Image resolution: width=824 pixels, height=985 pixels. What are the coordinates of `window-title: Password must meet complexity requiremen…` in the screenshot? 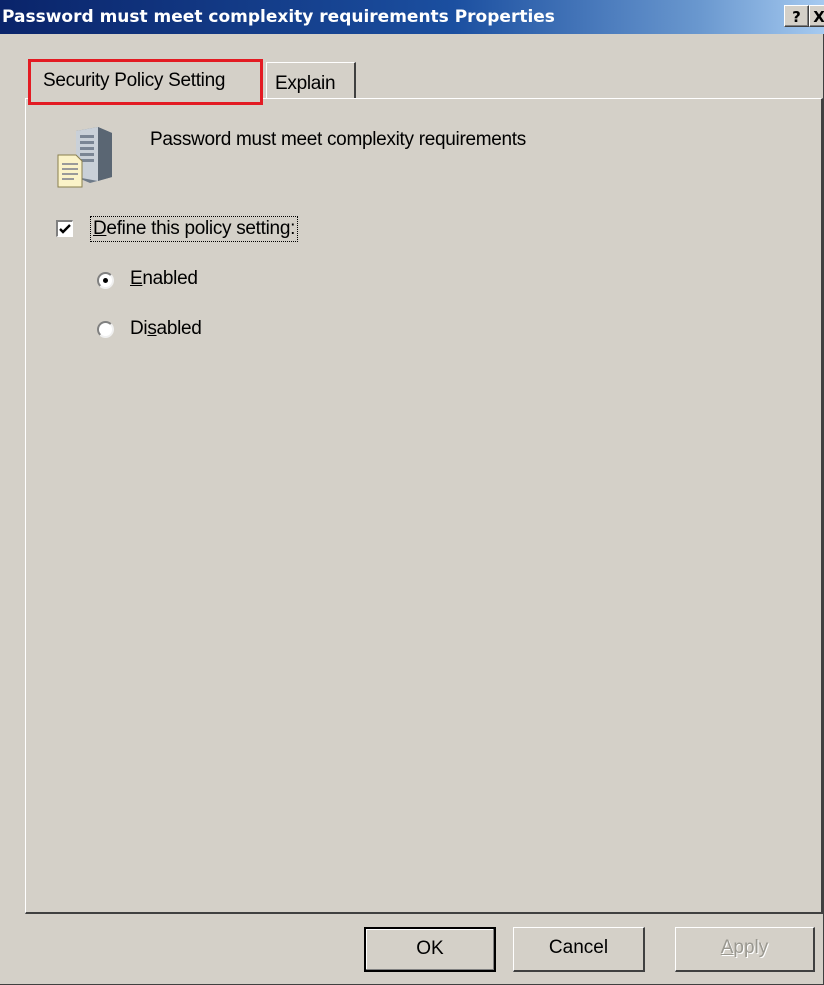 It's located at (278, 17).